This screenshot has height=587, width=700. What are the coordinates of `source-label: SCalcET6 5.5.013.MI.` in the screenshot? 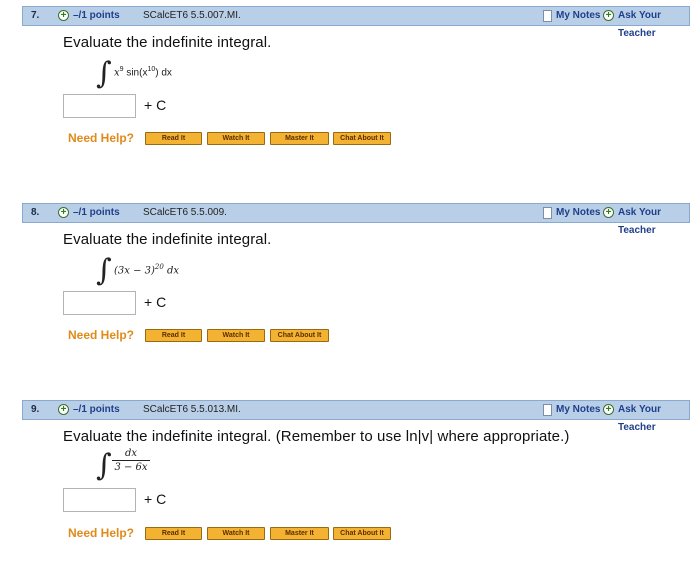 It's located at (192, 409).